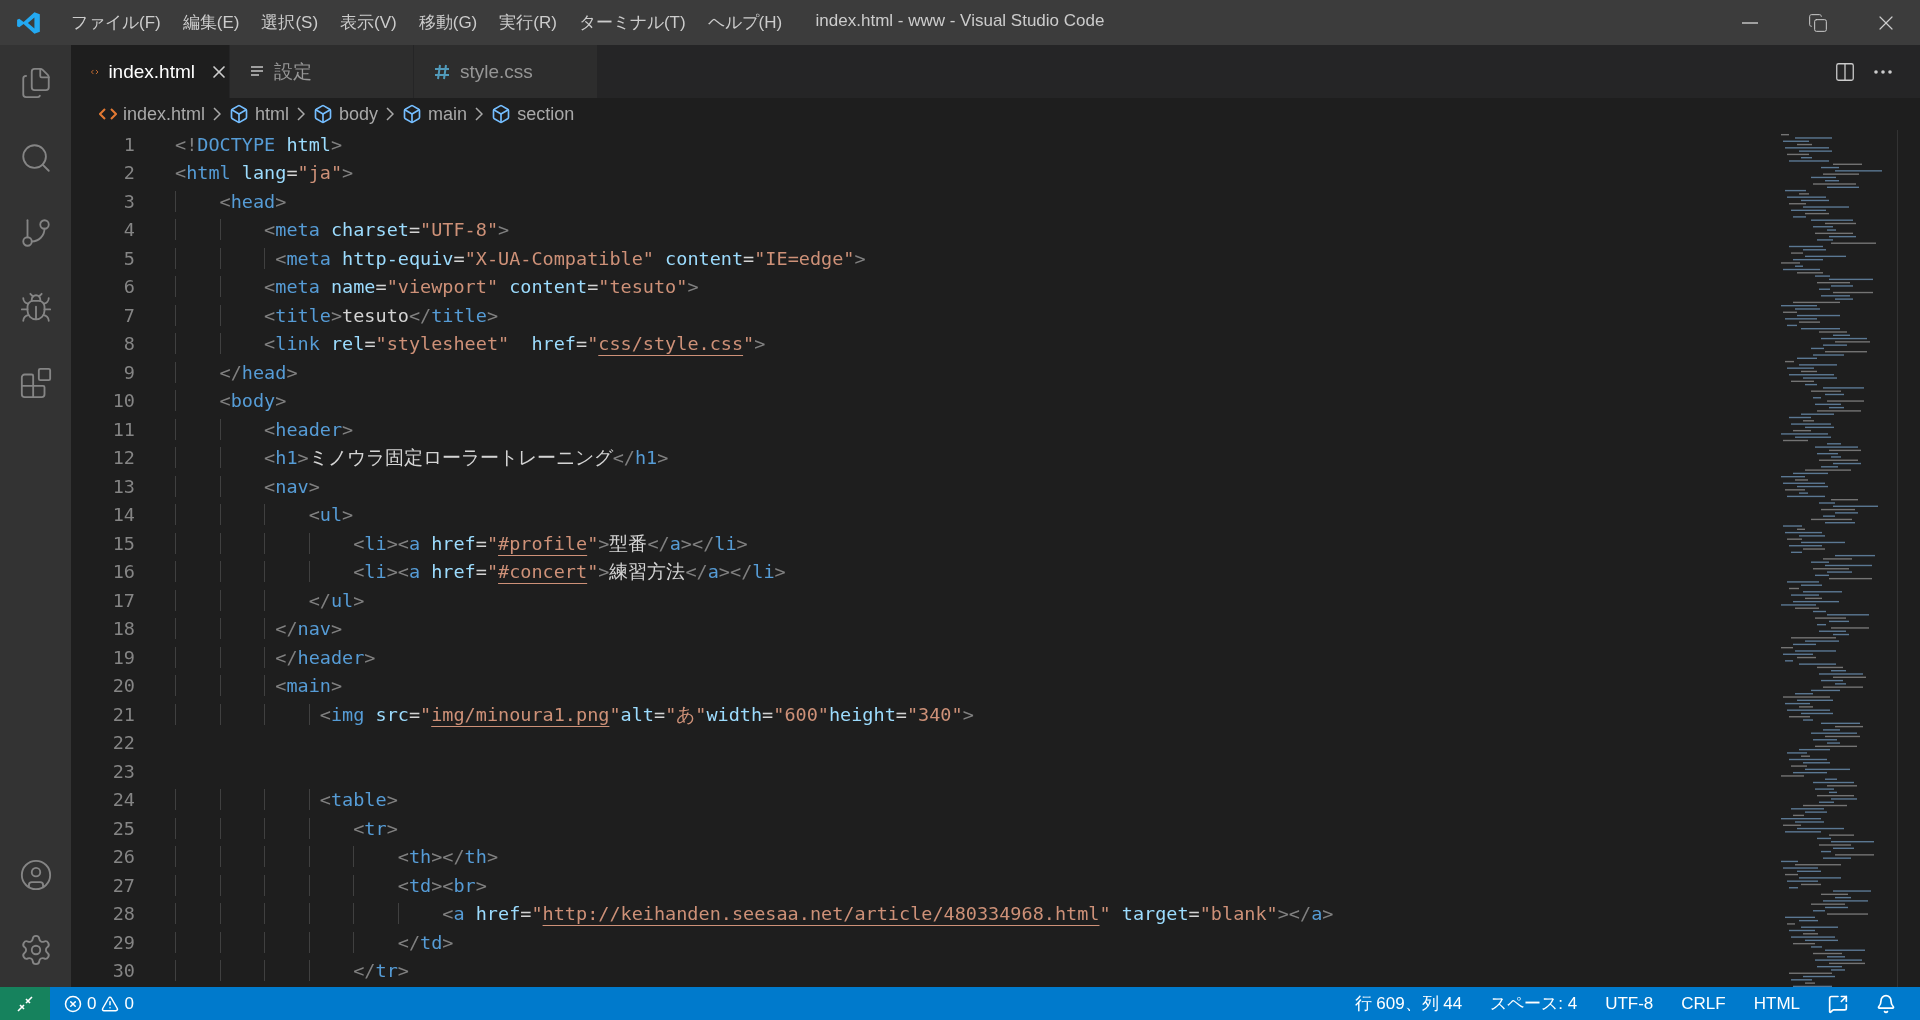  Describe the element at coordinates (123, 800) in the screenshot. I see `line-number: 24` at that location.